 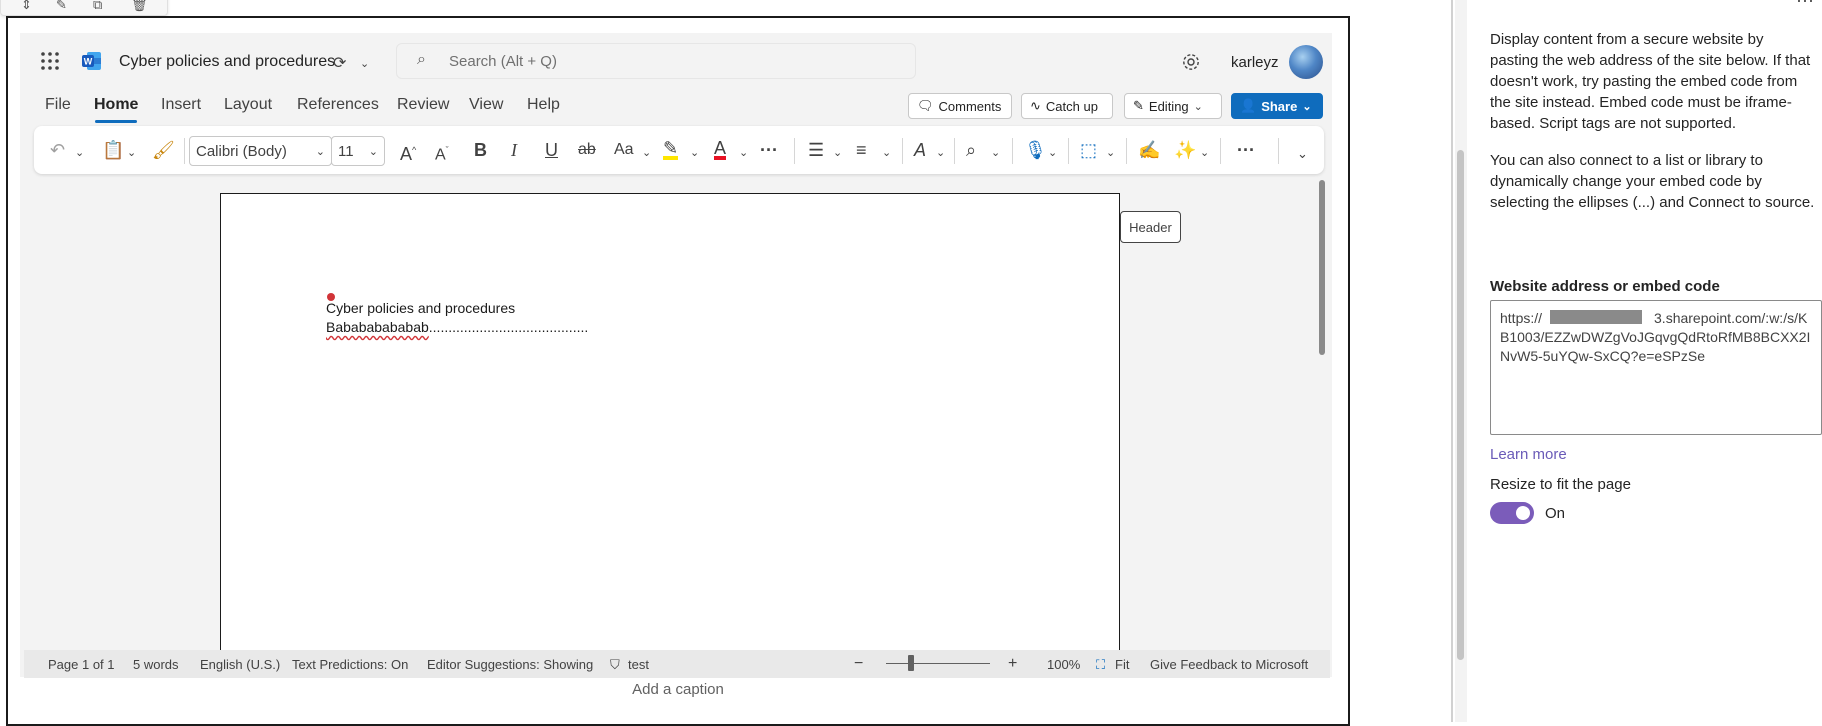 What do you see at coordinates (346, 151) in the screenshot?
I see `font-size-value: 11` at bounding box center [346, 151].